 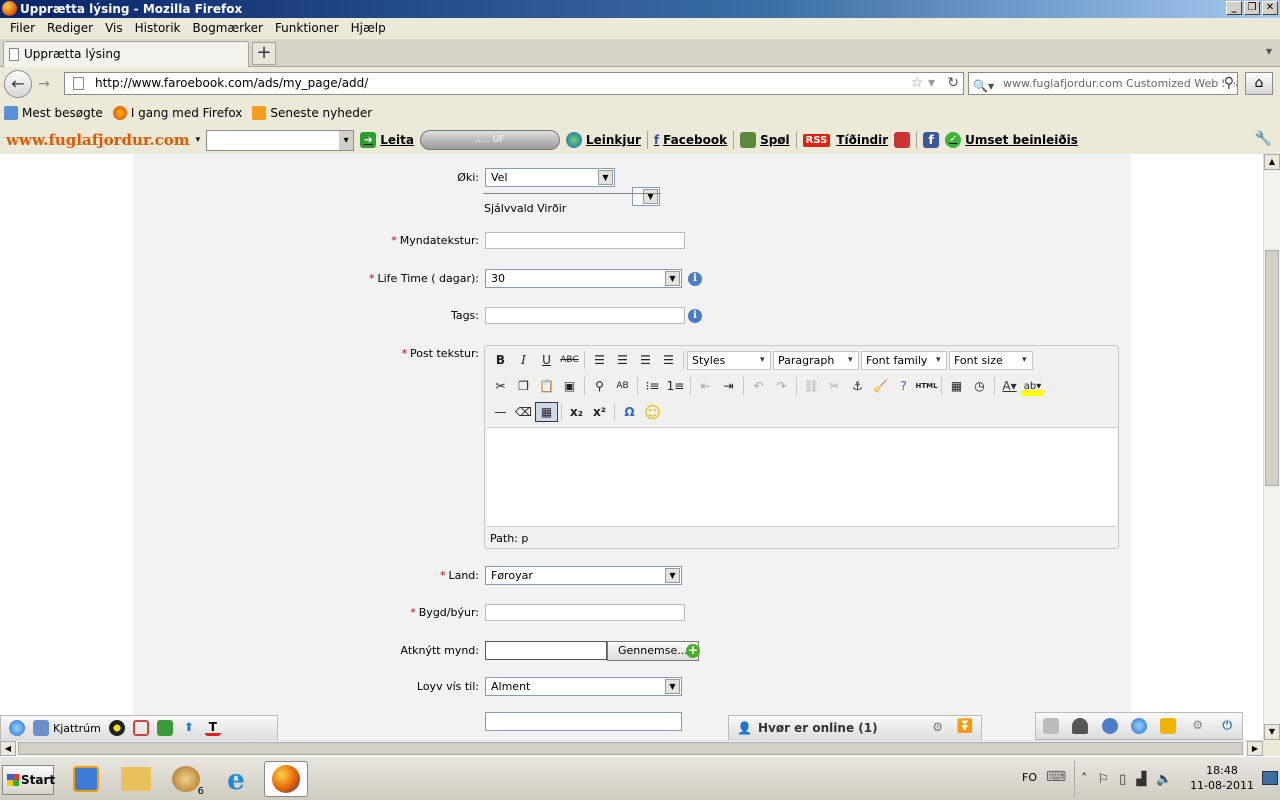 I want to click on country-select: Føroyar ▼, so click(x=583, y=575).